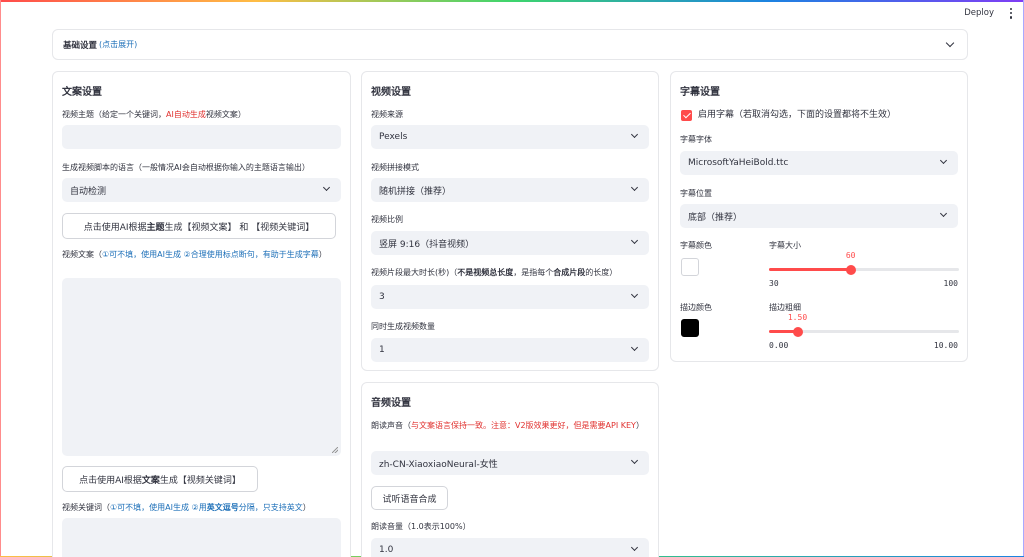  I want to click on stroke-width-handle, so click(797, 331).